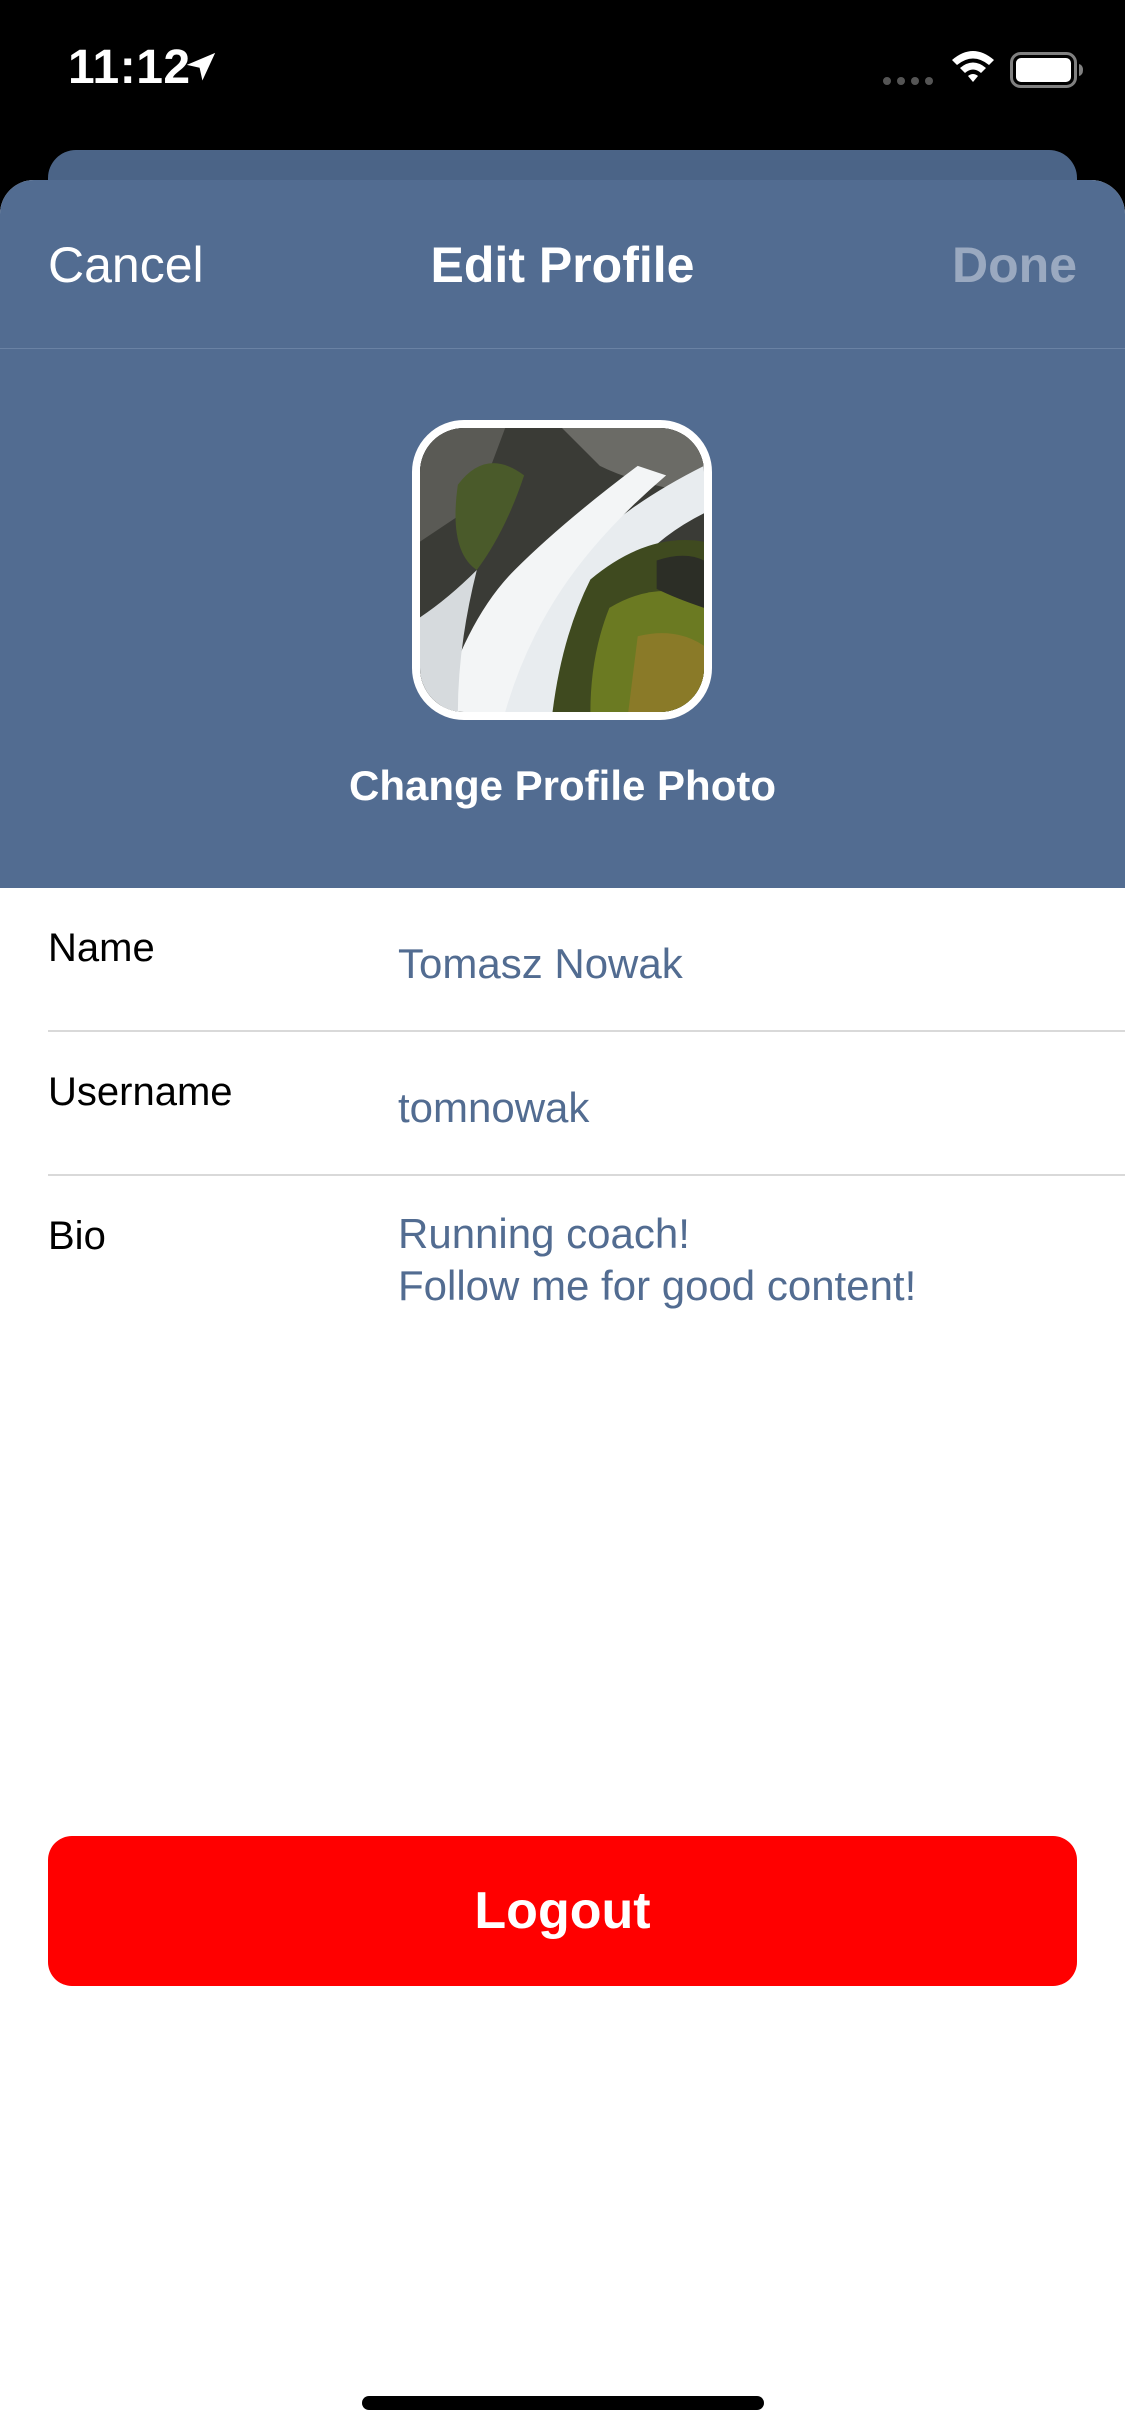 The height and width of the screenshot is (2436, 1125). I want to click on bio-line: Follow me for good content!, so click(657, 1285).